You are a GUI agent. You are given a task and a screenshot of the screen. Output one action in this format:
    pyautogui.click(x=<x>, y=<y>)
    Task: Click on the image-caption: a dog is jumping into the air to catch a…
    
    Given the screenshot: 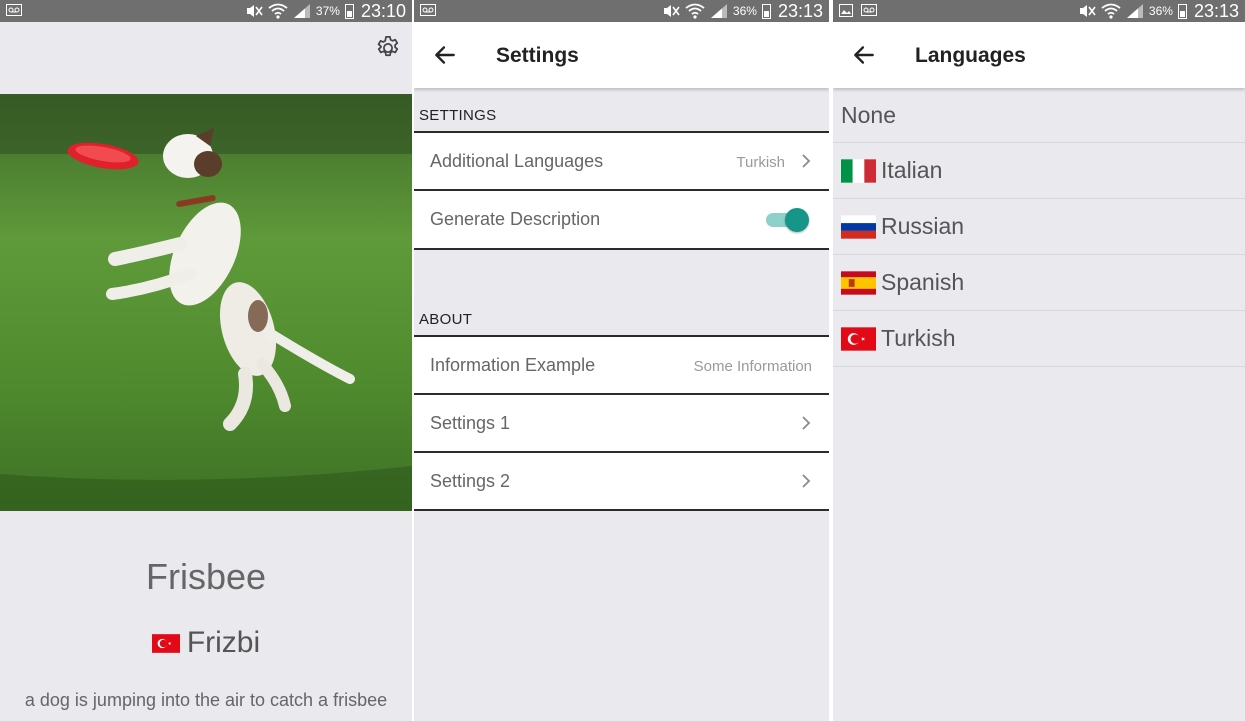 What is the action you would take?
    pyautogui.click(x=206, y=700)
    